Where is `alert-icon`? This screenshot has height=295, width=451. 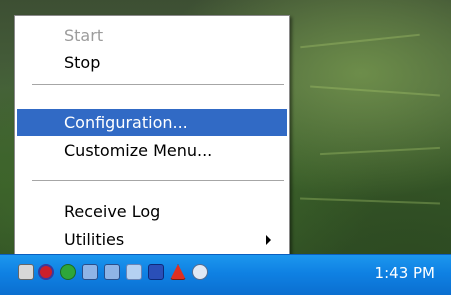 alert-icon is located at coordinates (178, 272).